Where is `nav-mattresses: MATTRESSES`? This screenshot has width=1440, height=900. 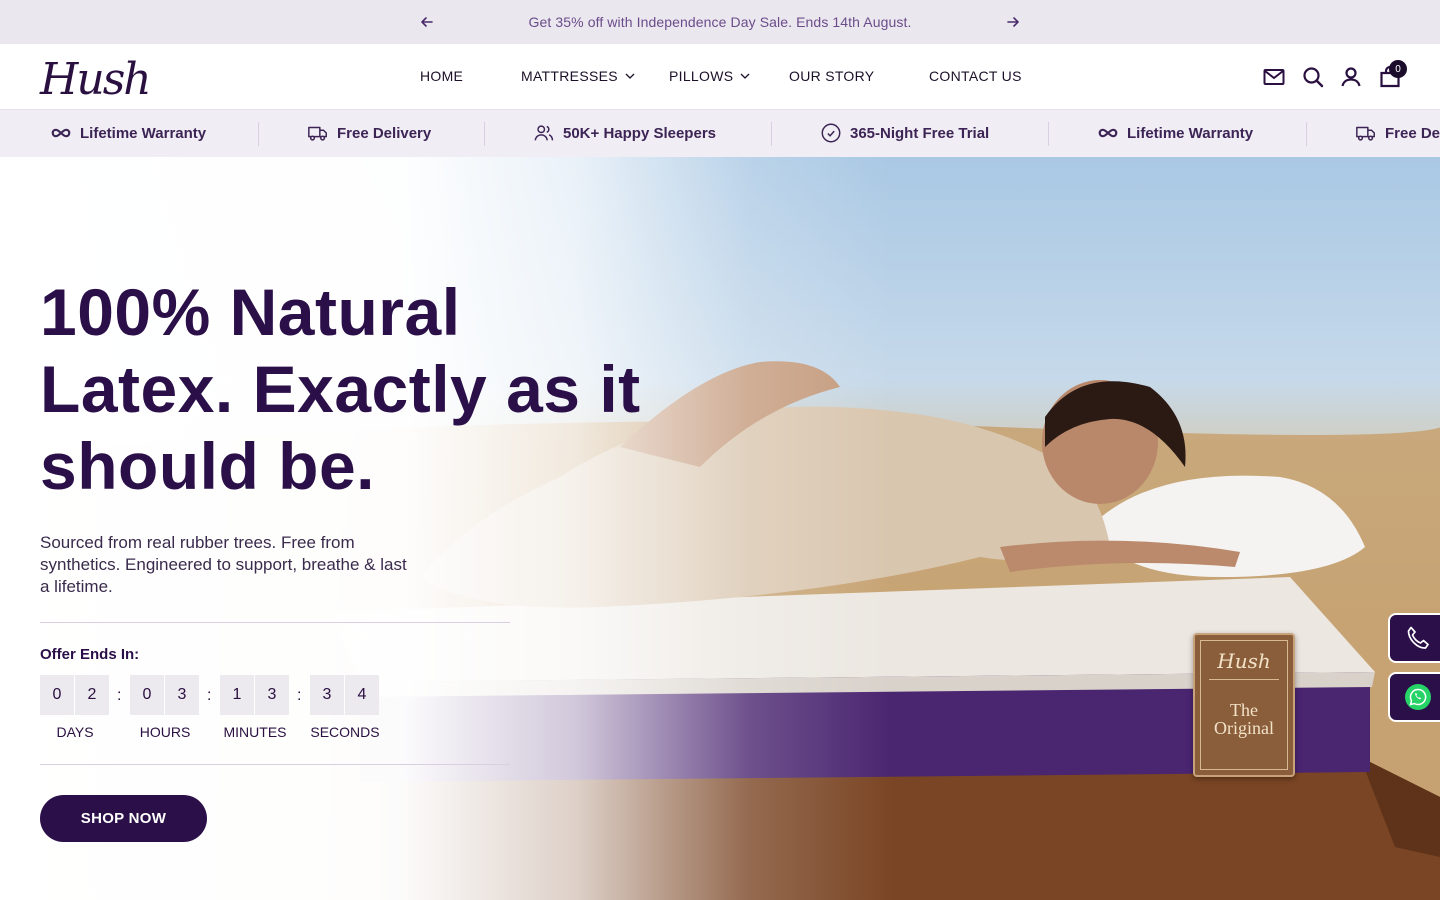 nav-mattresses: MATTRESSES is located at coordinates (578, 76).